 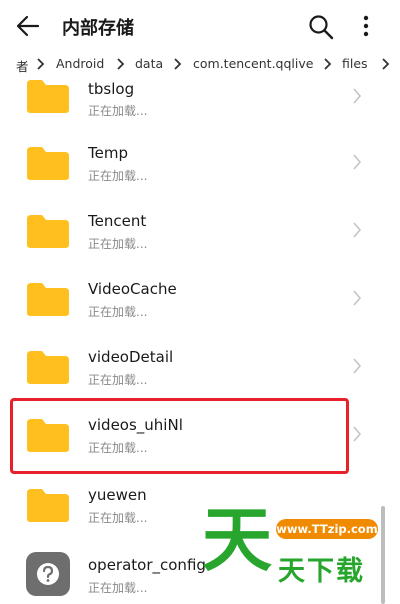 I want to click on back-button, so click(x=29, y=26).